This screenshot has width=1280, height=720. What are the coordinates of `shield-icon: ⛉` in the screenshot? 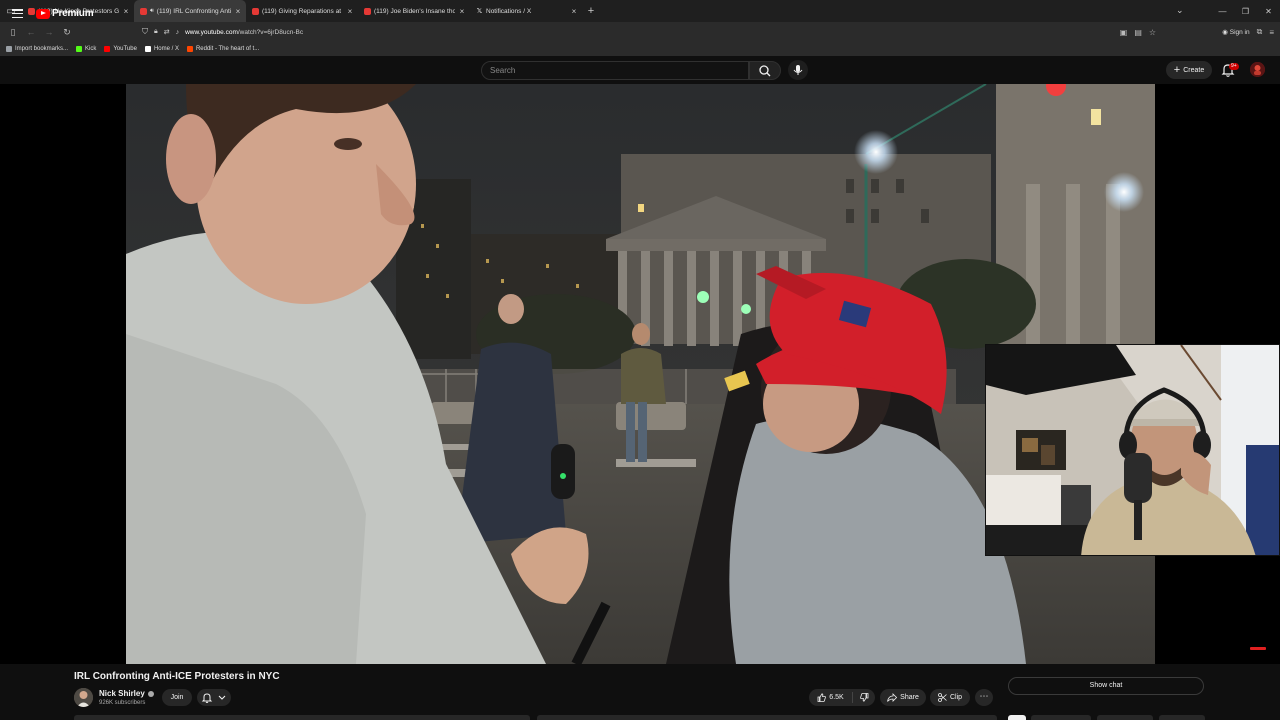 It's located at (145, 32).